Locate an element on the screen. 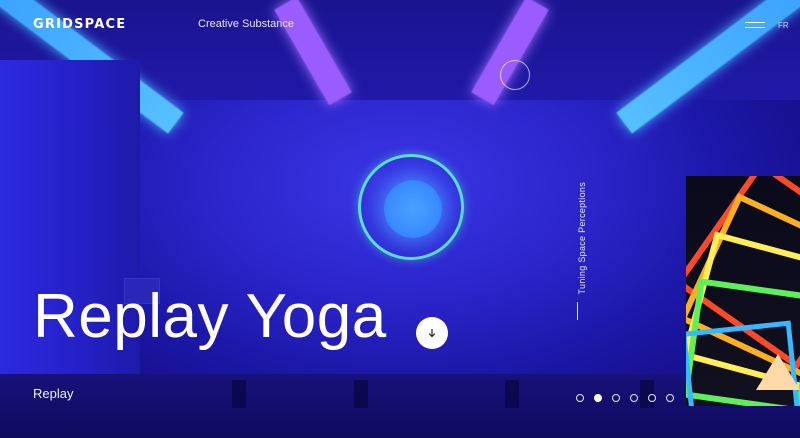 This screenshot has height=438, width=800. tagline: Creative Substance is located at coordinates (246, 24).